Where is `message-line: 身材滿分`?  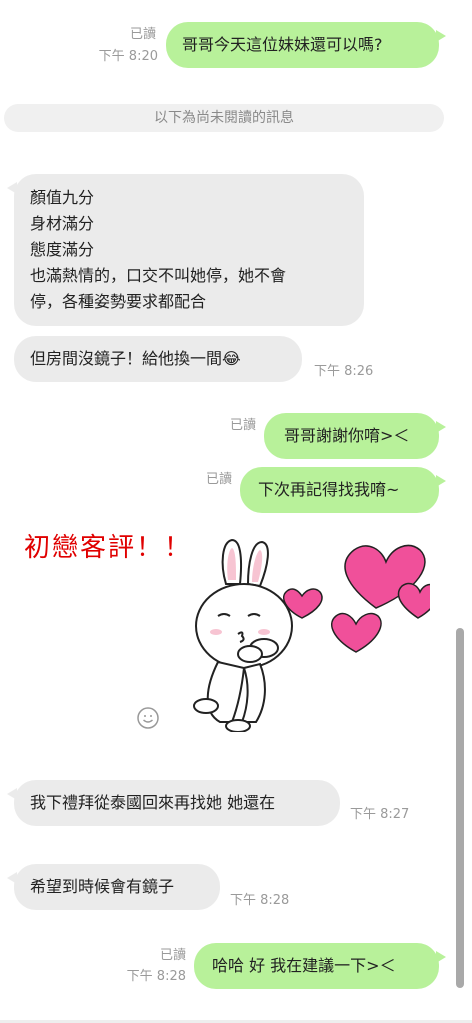 message-line: 身材滿分 is located at coordinates (62, 223).